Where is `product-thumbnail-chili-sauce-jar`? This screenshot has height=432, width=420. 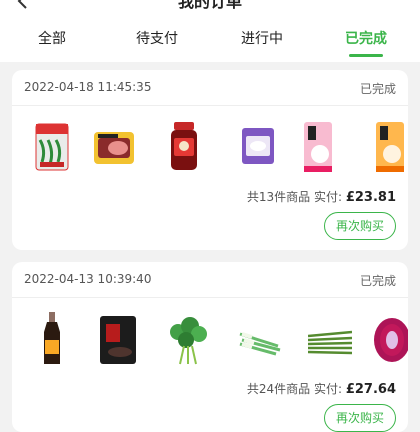 product-thumbnail-chili-sauce-jar is located at coordinates (184, 146).